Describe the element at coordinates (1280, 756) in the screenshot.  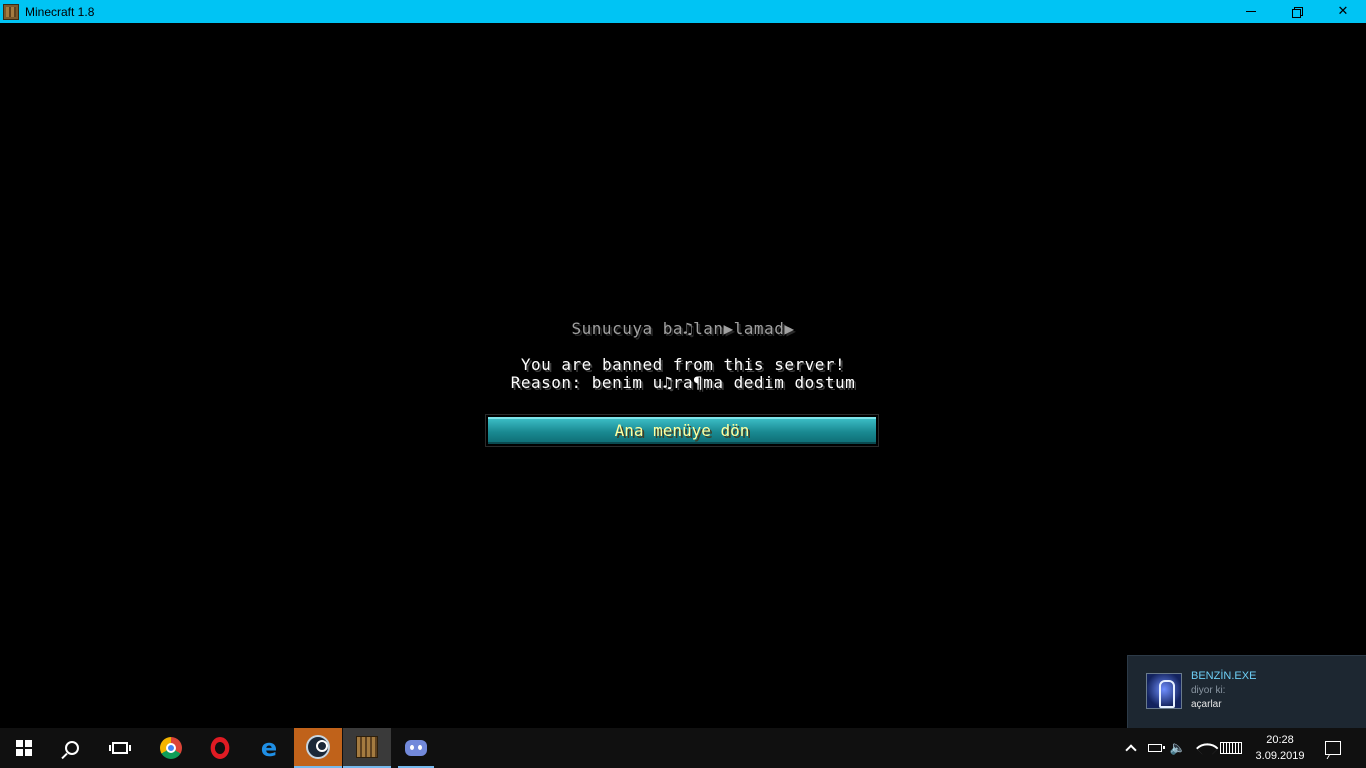
I see `clock-date: 3.09.2019` at that location.